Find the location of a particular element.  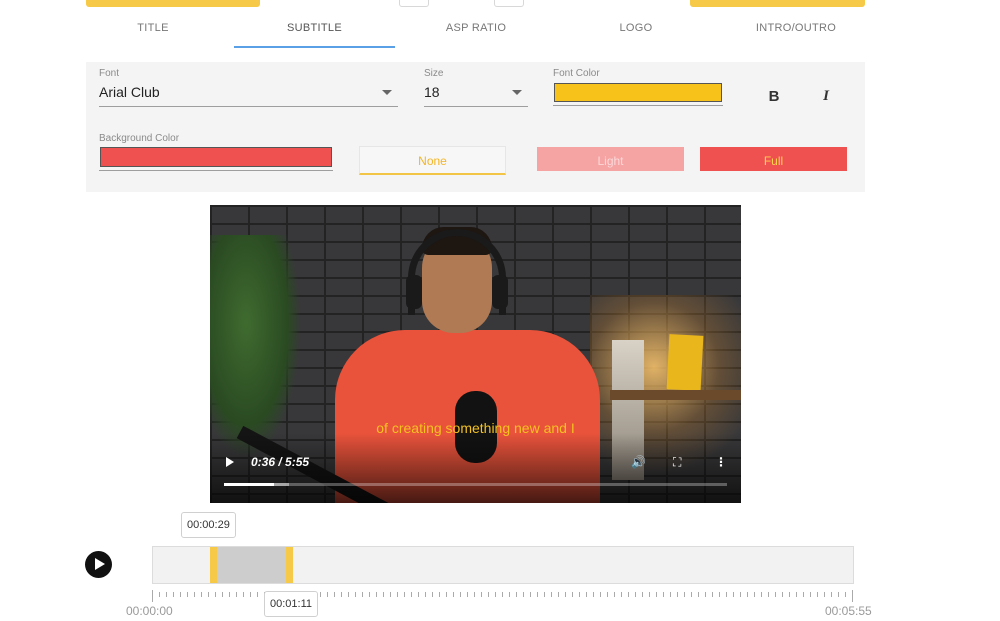

selection-start-badge: 00:00:29 is located at coordinates (208, 525).